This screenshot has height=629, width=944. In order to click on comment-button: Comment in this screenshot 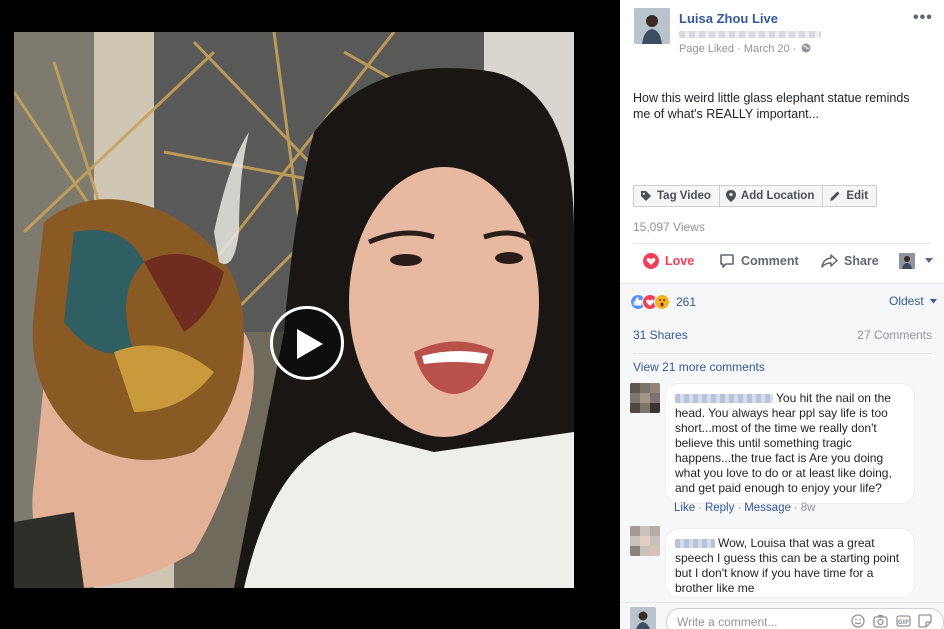, I will do `click(759, 261)`.